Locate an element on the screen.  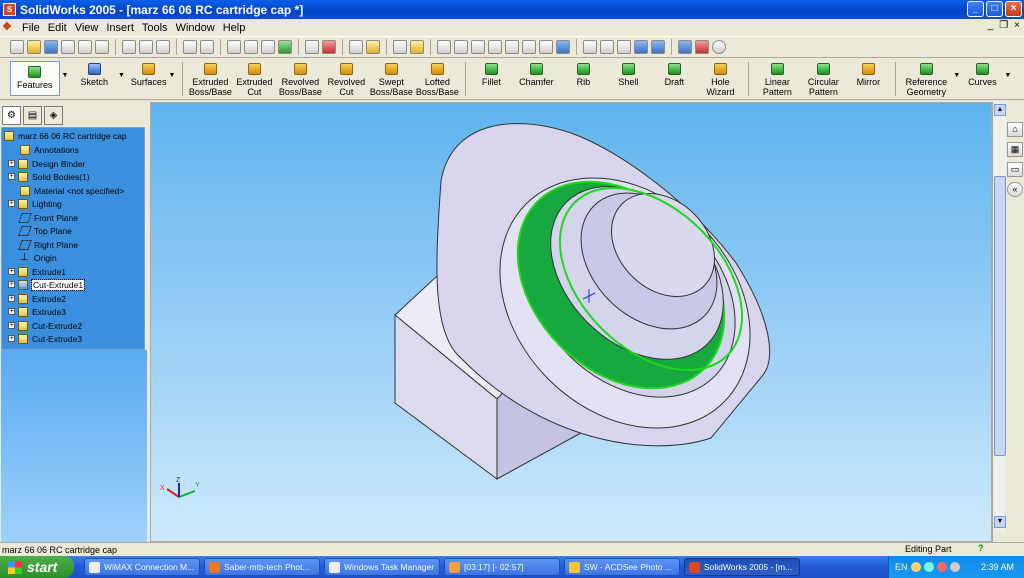
orient-icon is located at coordinates (444, 47).